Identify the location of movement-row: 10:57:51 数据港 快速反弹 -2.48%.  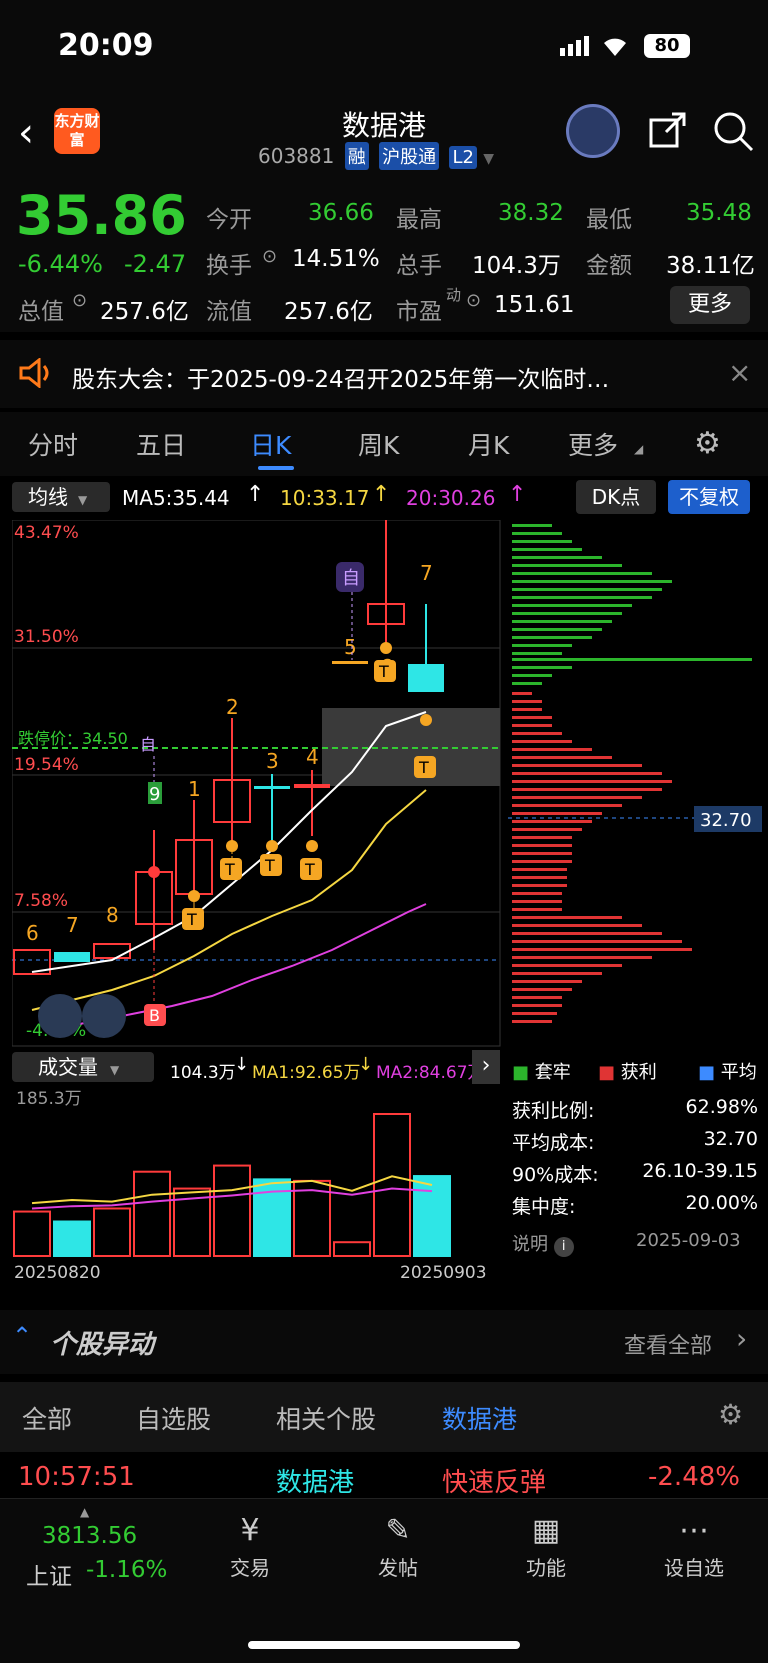
(384, 1478).